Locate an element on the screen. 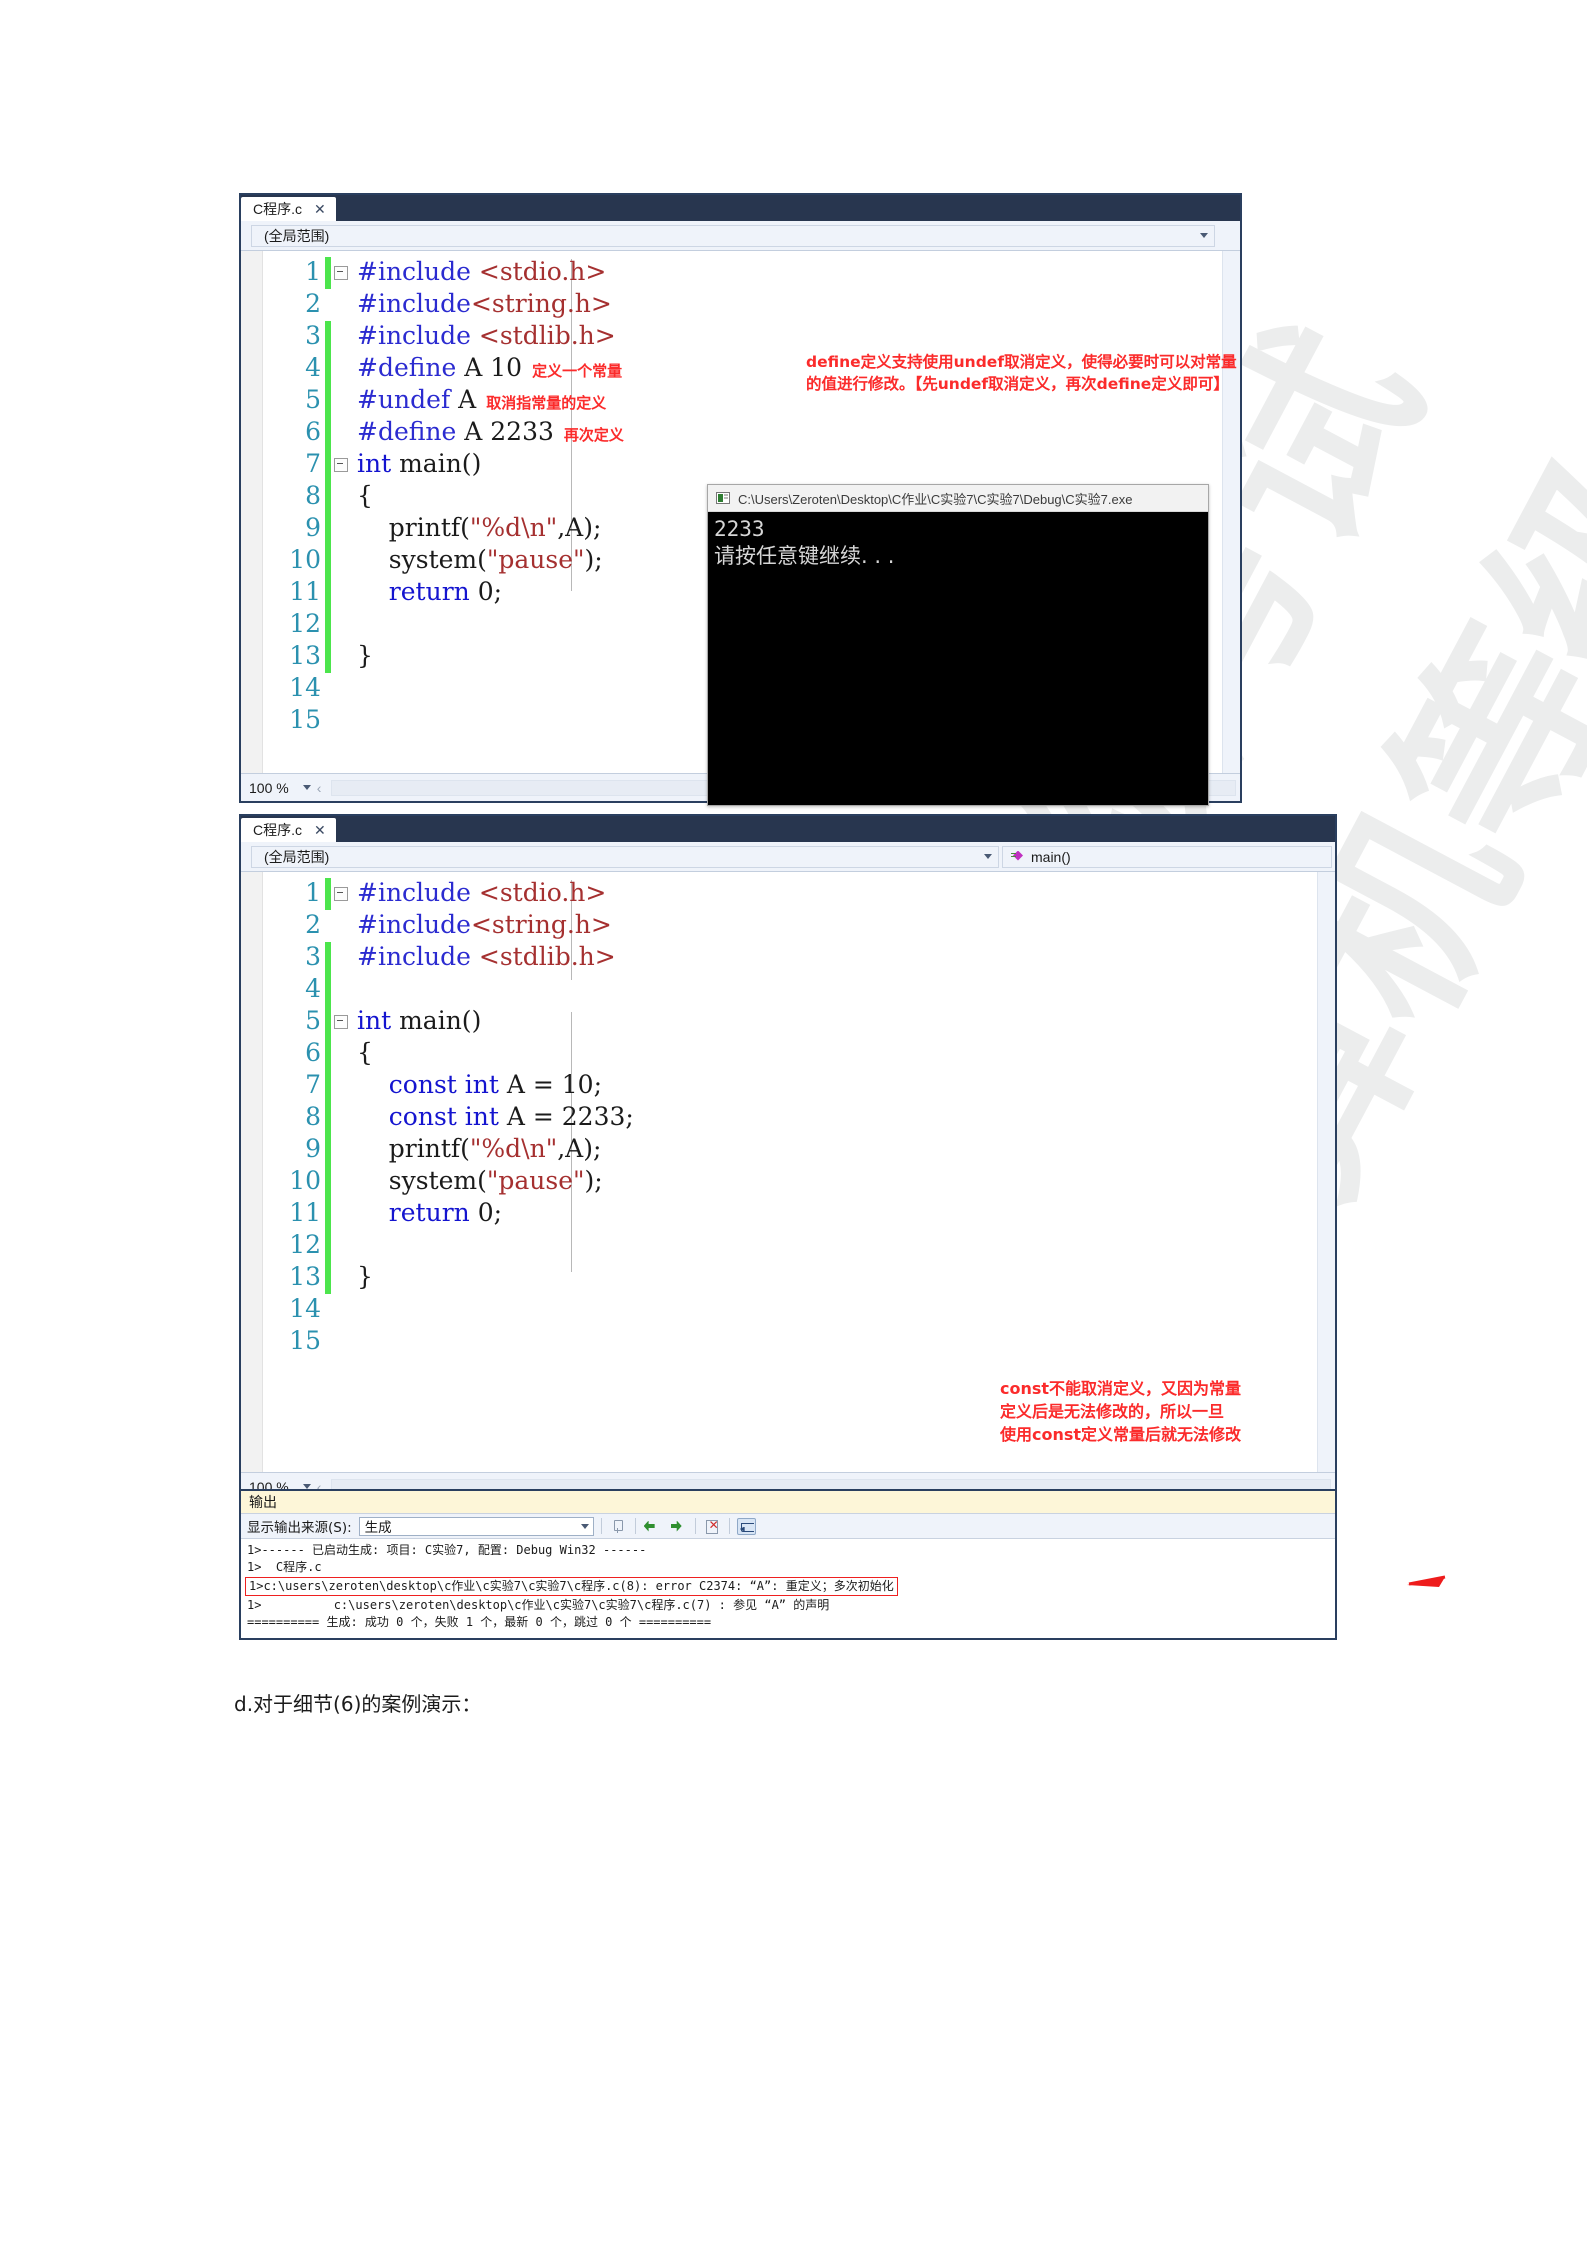 The width and height of the screenshot is (1587, 2245). code-token: const int is located at coordinates (443, 1116).